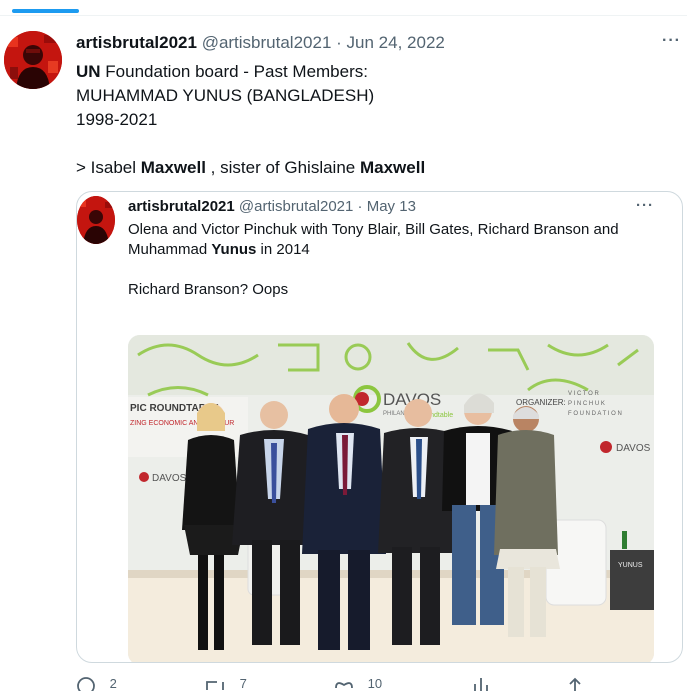 This screenshot has width=687, height=691. I want to click on top-divider, so click(343, 15).